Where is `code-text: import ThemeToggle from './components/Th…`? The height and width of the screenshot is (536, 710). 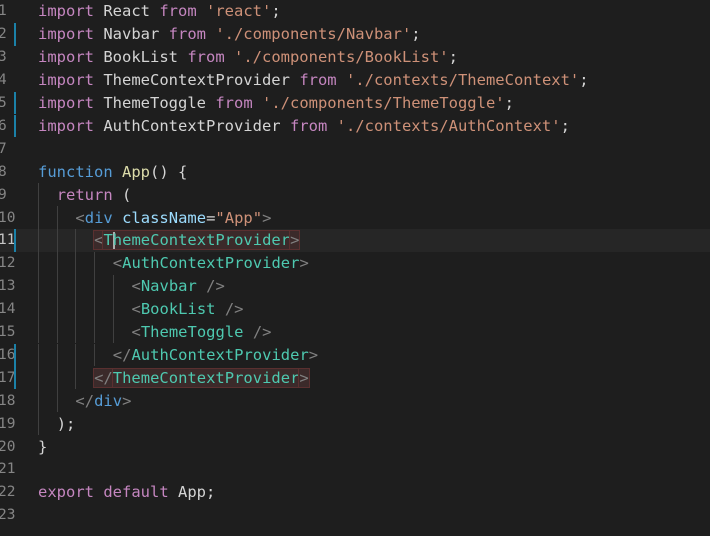 code-text: import ThemeToggle from './components/Th… is located at coordinates (276, 103).